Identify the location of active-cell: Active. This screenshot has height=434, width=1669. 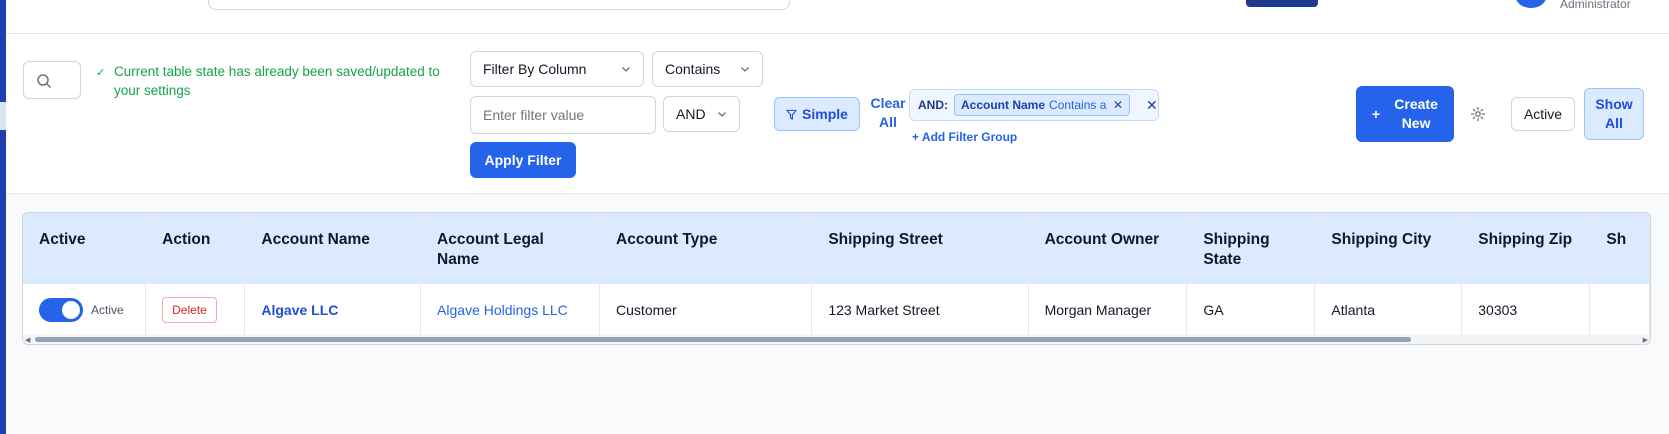
(85, 309).